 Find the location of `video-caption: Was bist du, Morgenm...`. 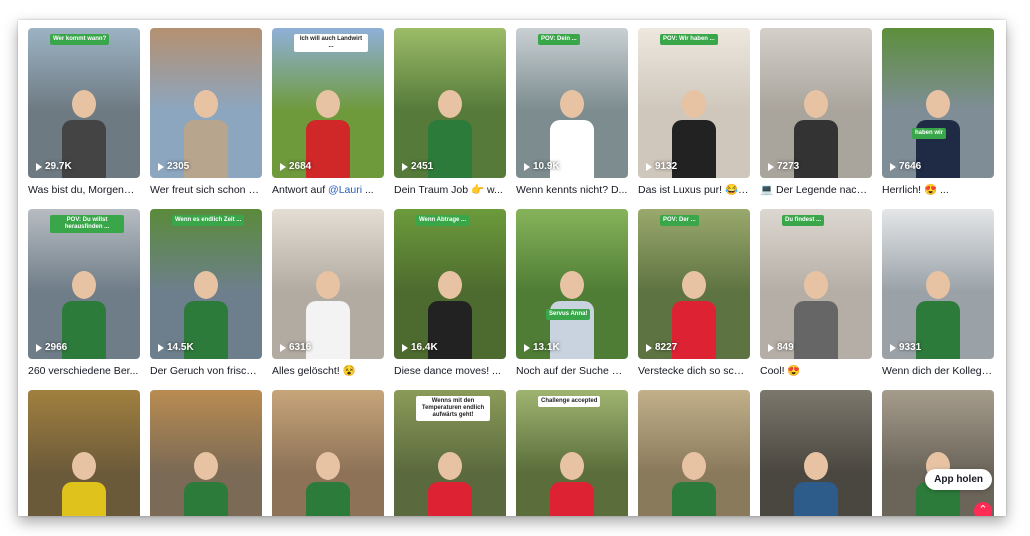

video-caption: Was bist du, Morgenm... is located at coordinates (84, 190).